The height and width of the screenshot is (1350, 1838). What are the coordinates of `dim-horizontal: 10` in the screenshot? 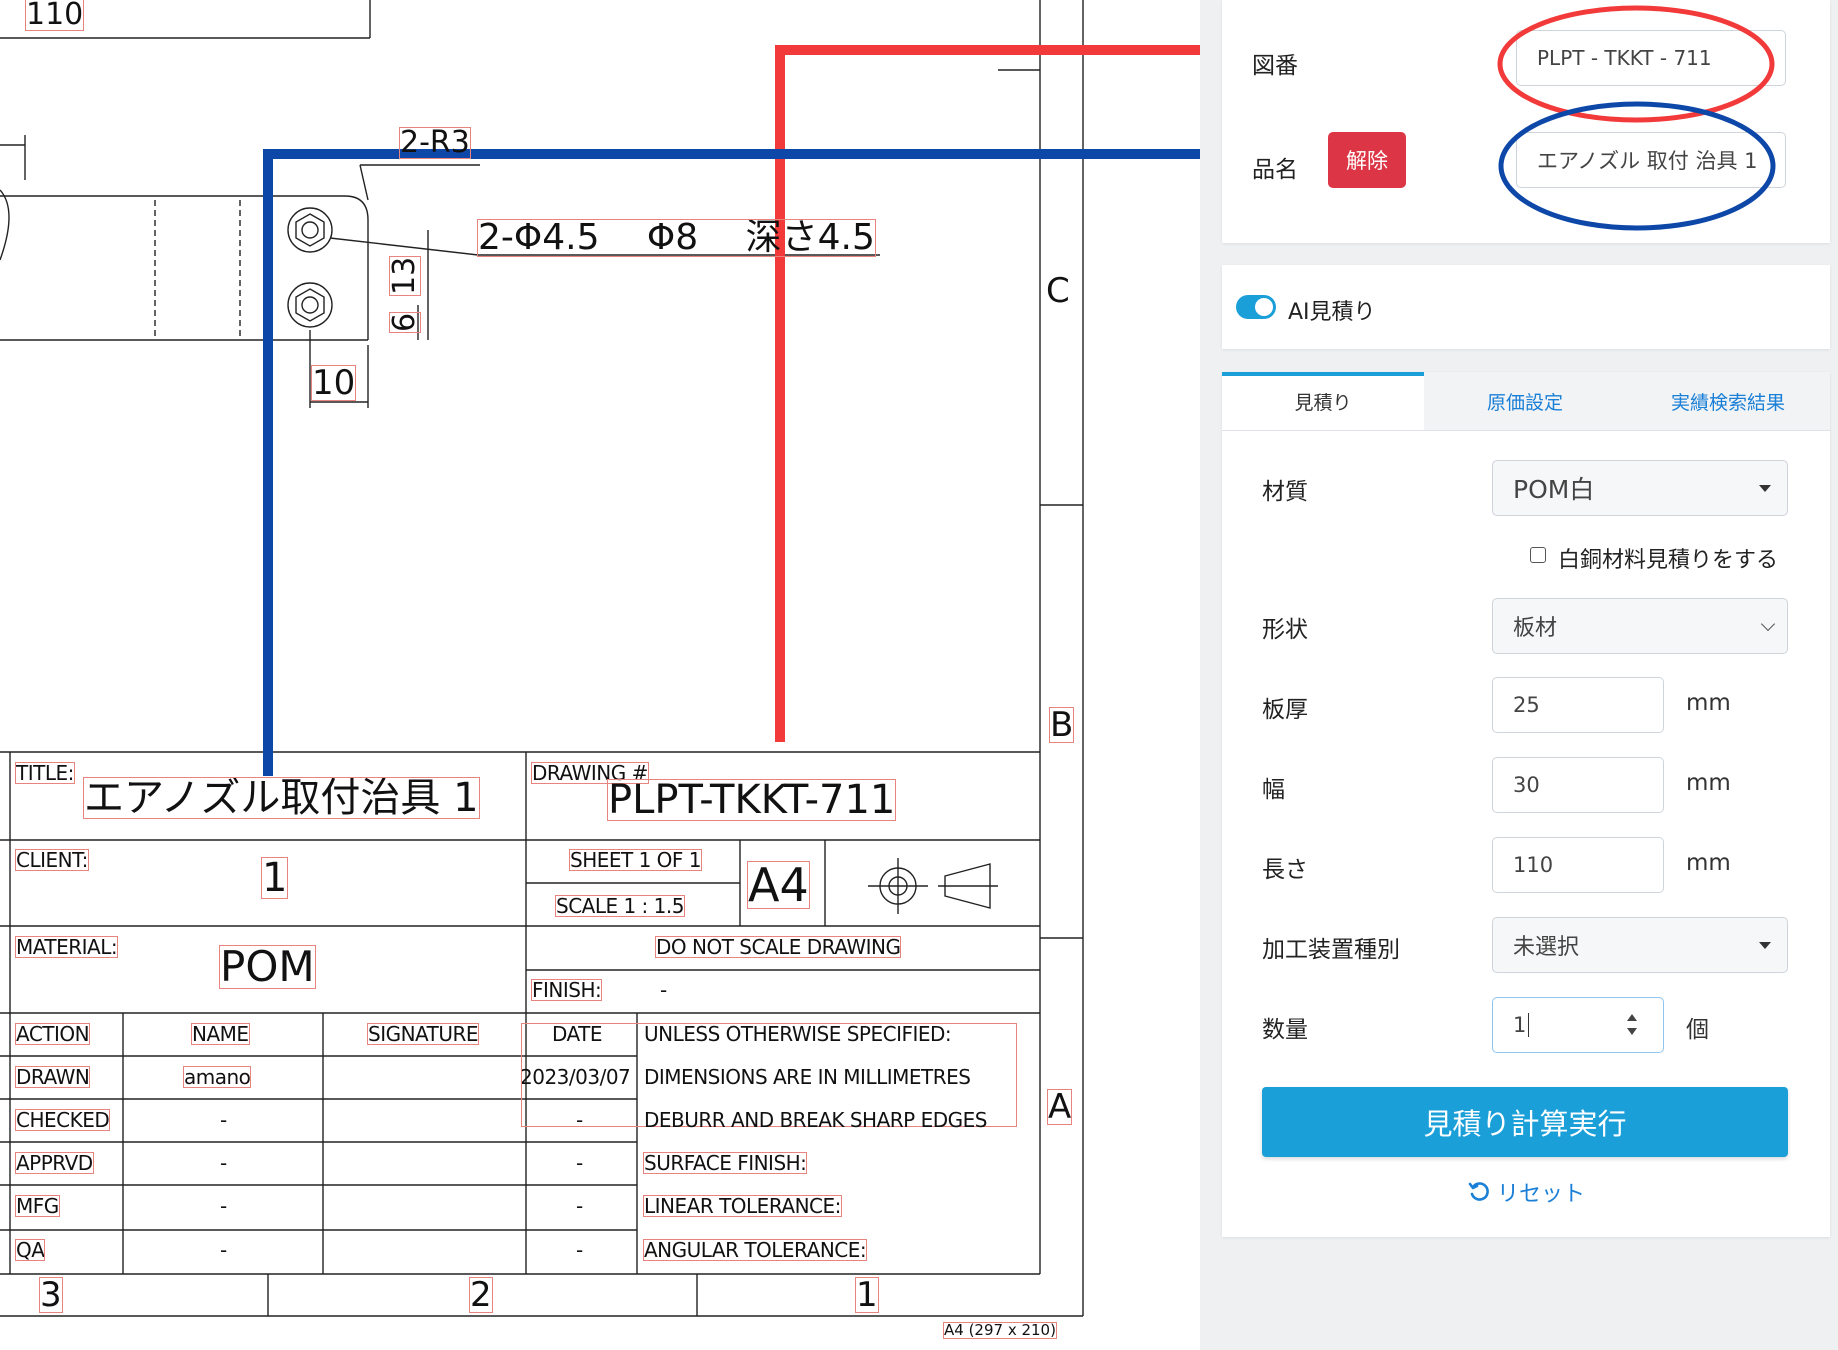 It's located at (333, 383).